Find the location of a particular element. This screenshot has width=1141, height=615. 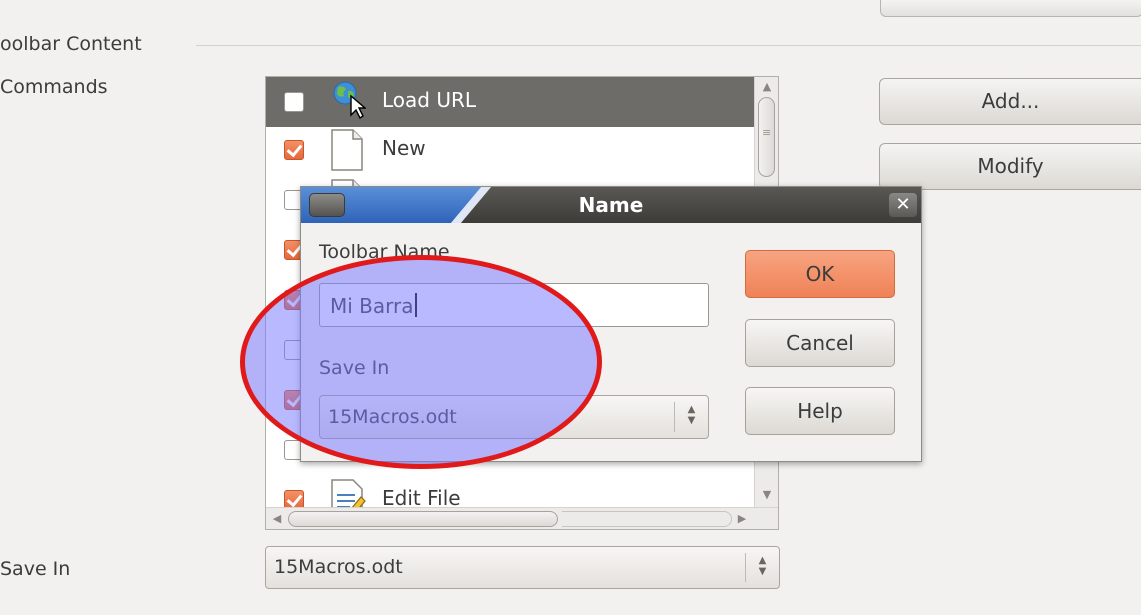

cancel-button-label: Cancel is located at coordinates (820, 343).